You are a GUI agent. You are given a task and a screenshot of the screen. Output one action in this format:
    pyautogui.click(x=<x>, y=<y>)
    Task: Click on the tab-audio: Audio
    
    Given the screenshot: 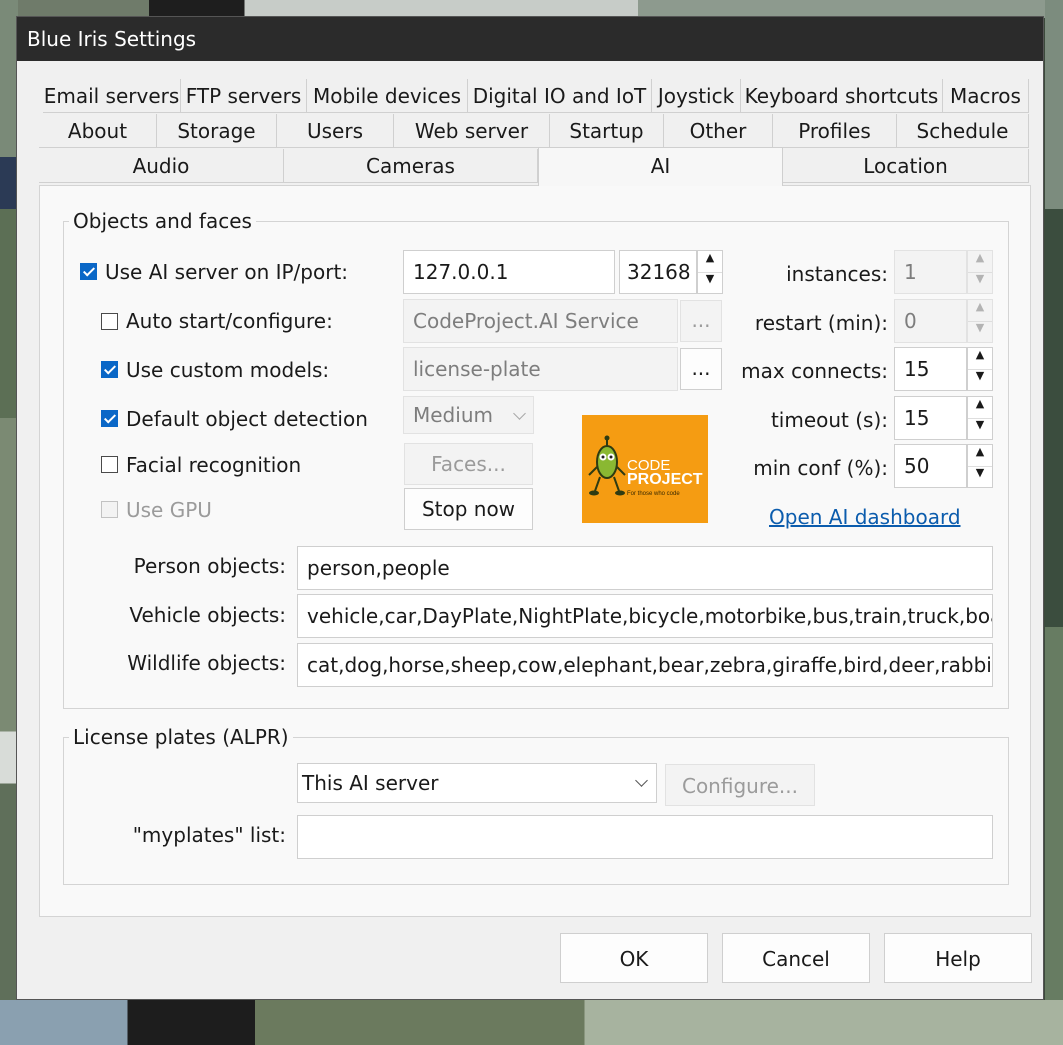 What is the action you would take?
    pyautogui.click(x=161, y=166)
    